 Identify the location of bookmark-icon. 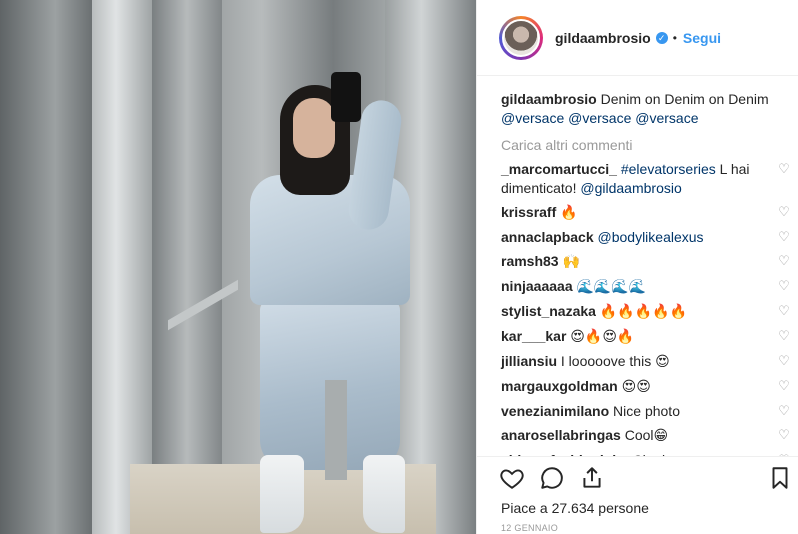
(780, 478).